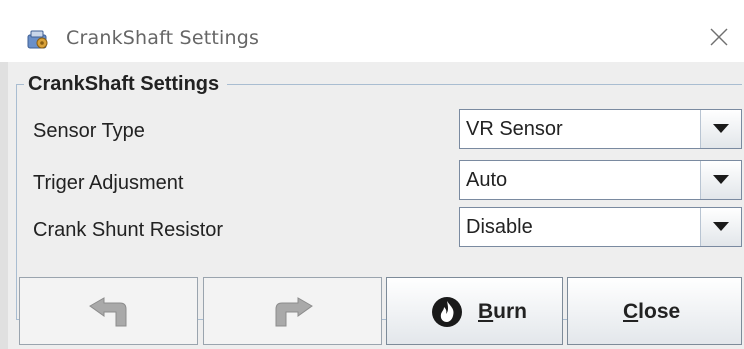 The image size is (744, 349). I want to click on crank-shunt-resistor-value: Disable, so click(499, 227).